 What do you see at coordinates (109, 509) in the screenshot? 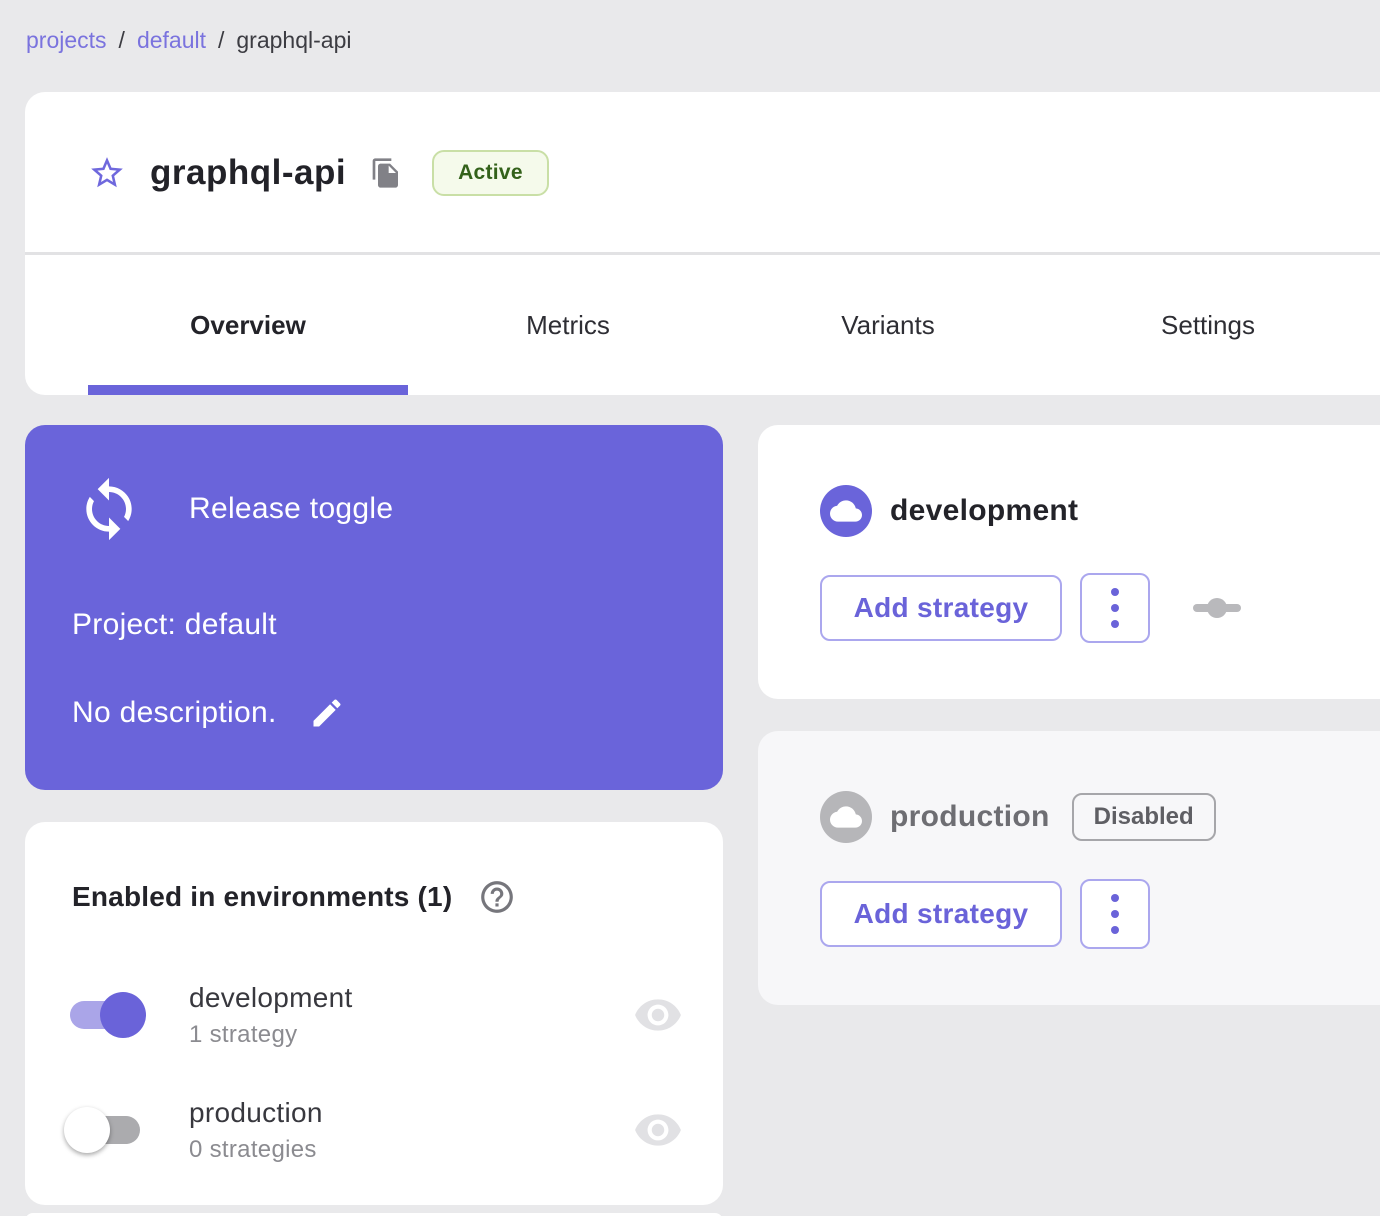
I see `release-loop-icon` at bounding box center [109, 509].